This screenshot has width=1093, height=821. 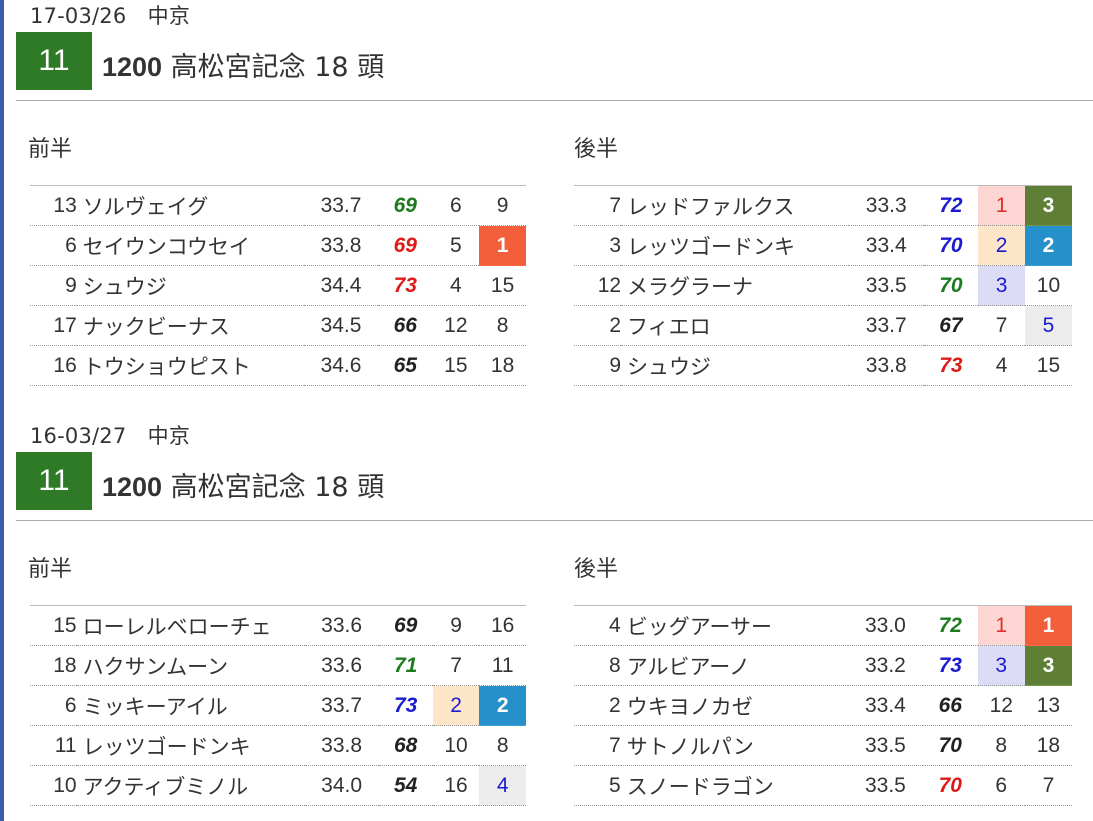 I want to click on left-border, so click(x=2, y=410).